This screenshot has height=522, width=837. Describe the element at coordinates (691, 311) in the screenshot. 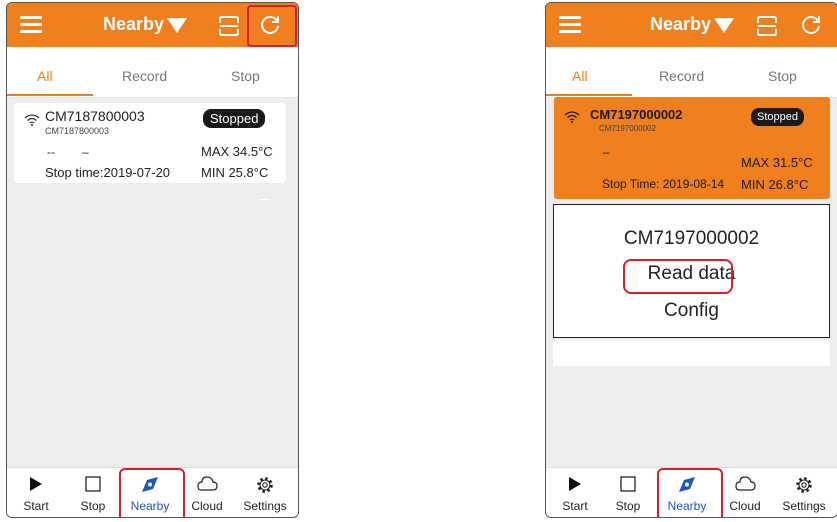

I see `config-button: Config` at that location.